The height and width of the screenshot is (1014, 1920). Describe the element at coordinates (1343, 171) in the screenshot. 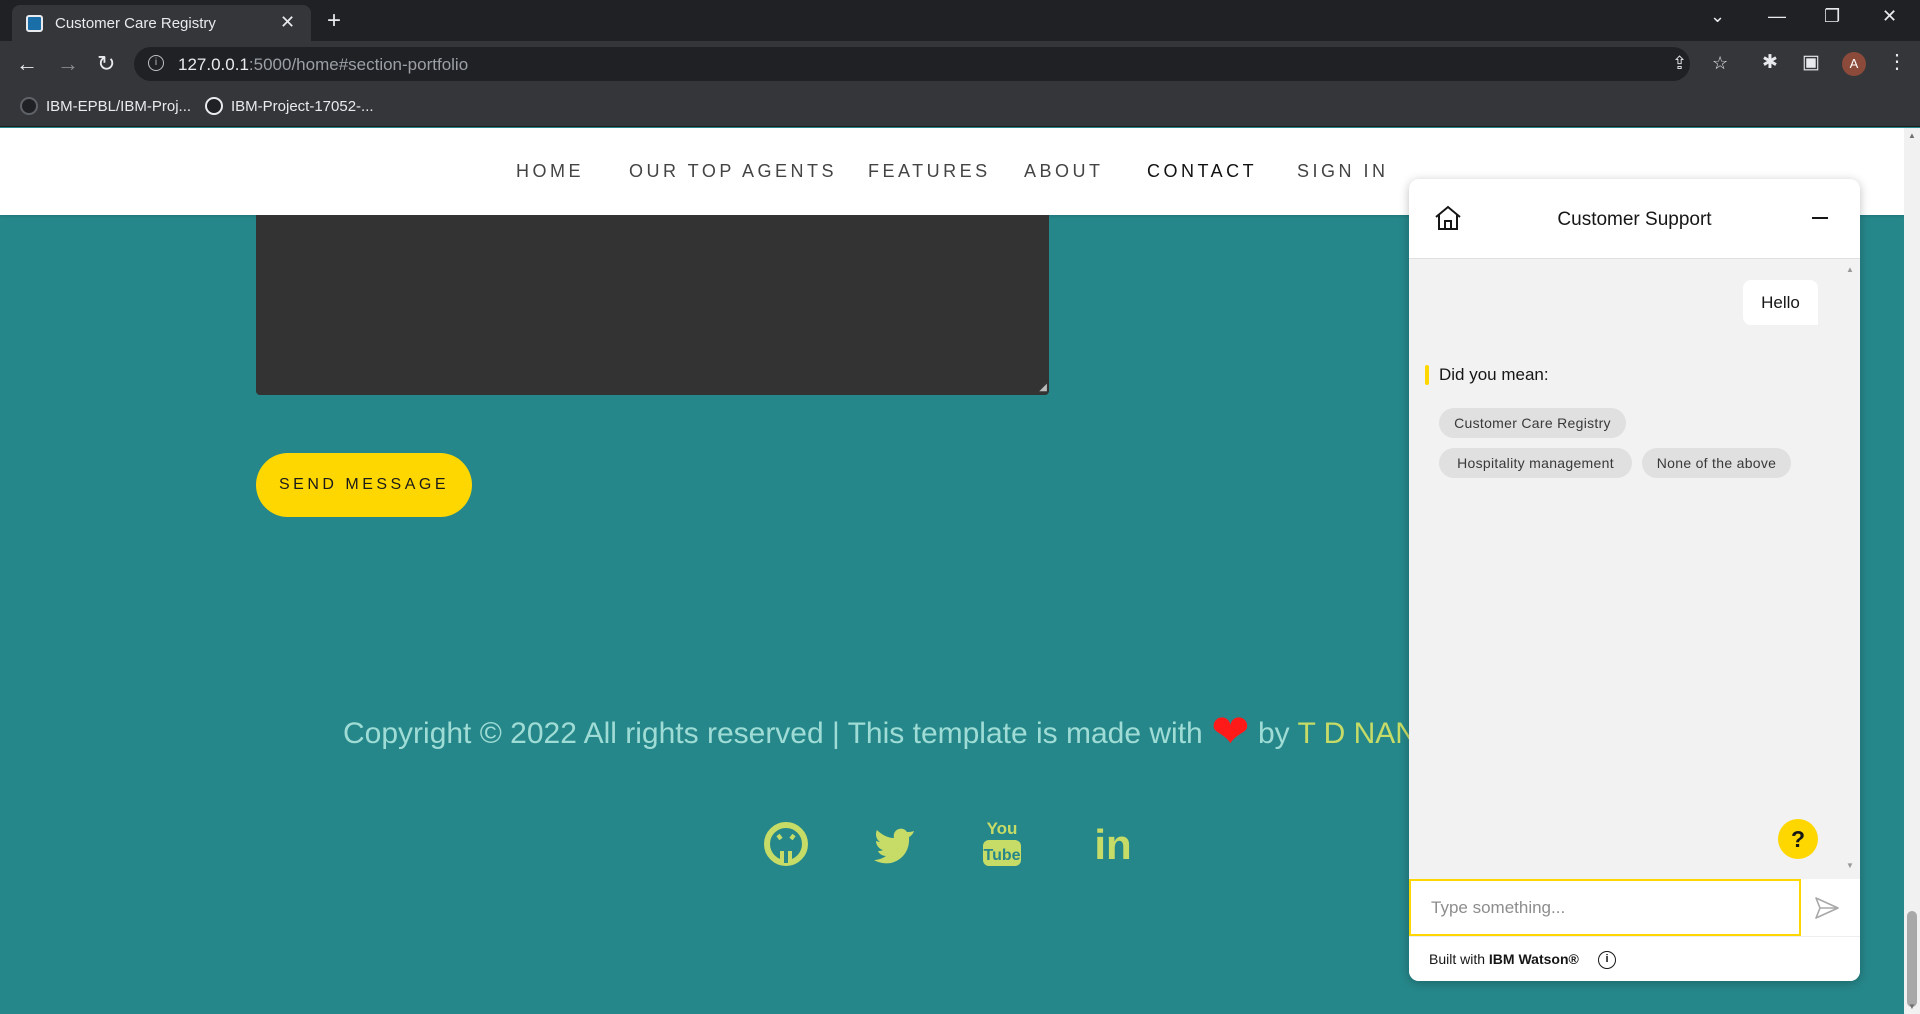

I see `nav-sign-in: SIGN IN` at that location.